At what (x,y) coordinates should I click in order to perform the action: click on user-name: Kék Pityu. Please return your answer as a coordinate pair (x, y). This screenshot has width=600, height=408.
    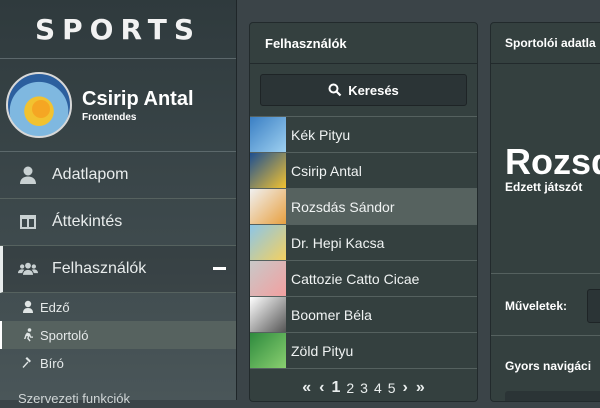
    Looking at the image, I should click on (321, 134).